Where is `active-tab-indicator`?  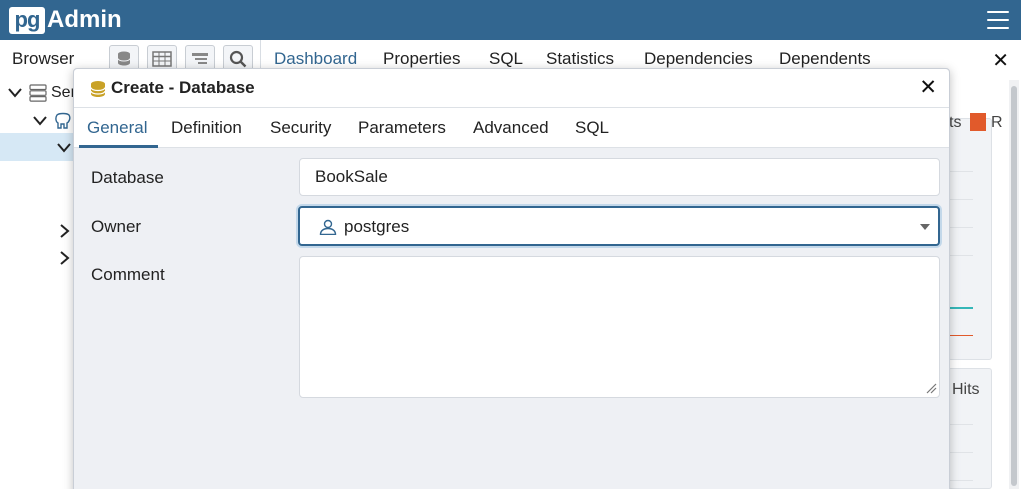
active-tab-indicator is located at coordinates (118, 146).